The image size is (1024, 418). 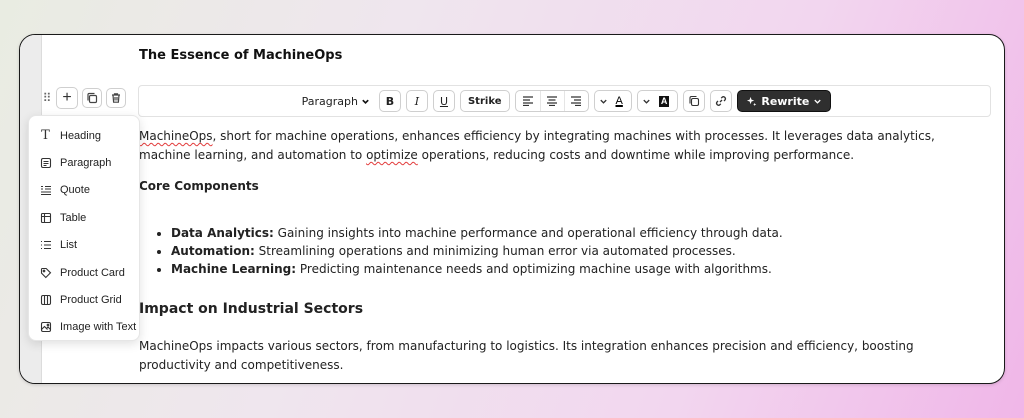 I want to click on menu-item-heading: T Heading, so click(x=84, y=135).